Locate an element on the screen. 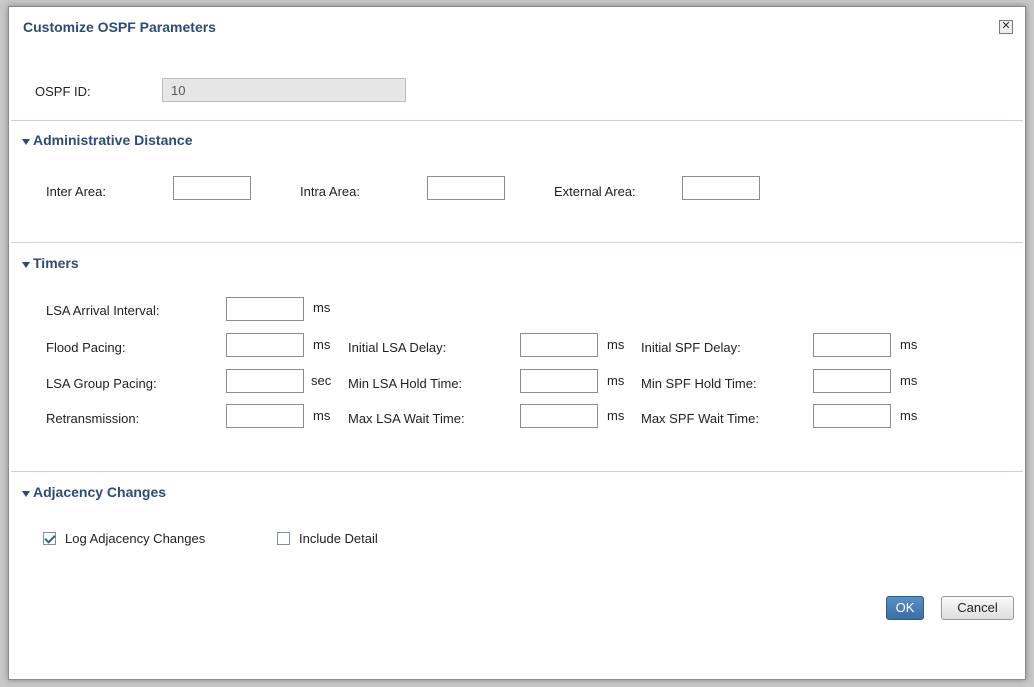 This screenshot has height=687, width=1034. unit-sec: sec is located at coordinates (321, 380).